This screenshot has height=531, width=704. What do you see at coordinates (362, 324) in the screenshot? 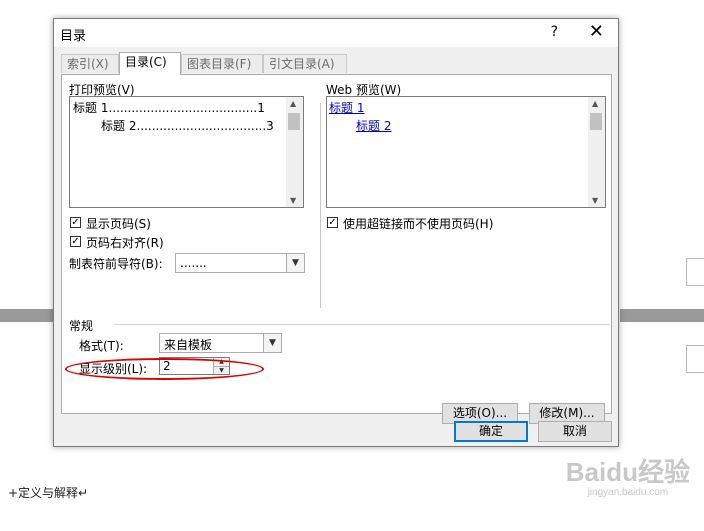
I see `general-divider` at bounding box center [362, 324].